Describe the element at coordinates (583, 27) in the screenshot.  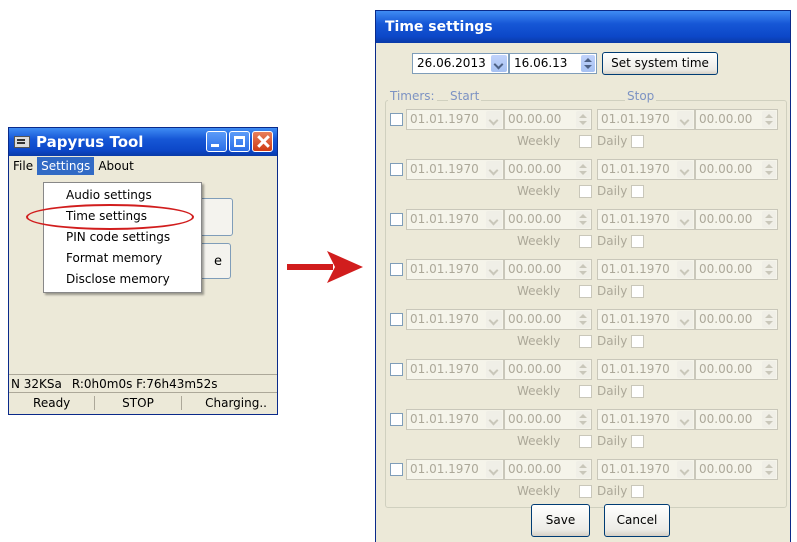
I see `time-settings-titlebar: Time settings` at that location.